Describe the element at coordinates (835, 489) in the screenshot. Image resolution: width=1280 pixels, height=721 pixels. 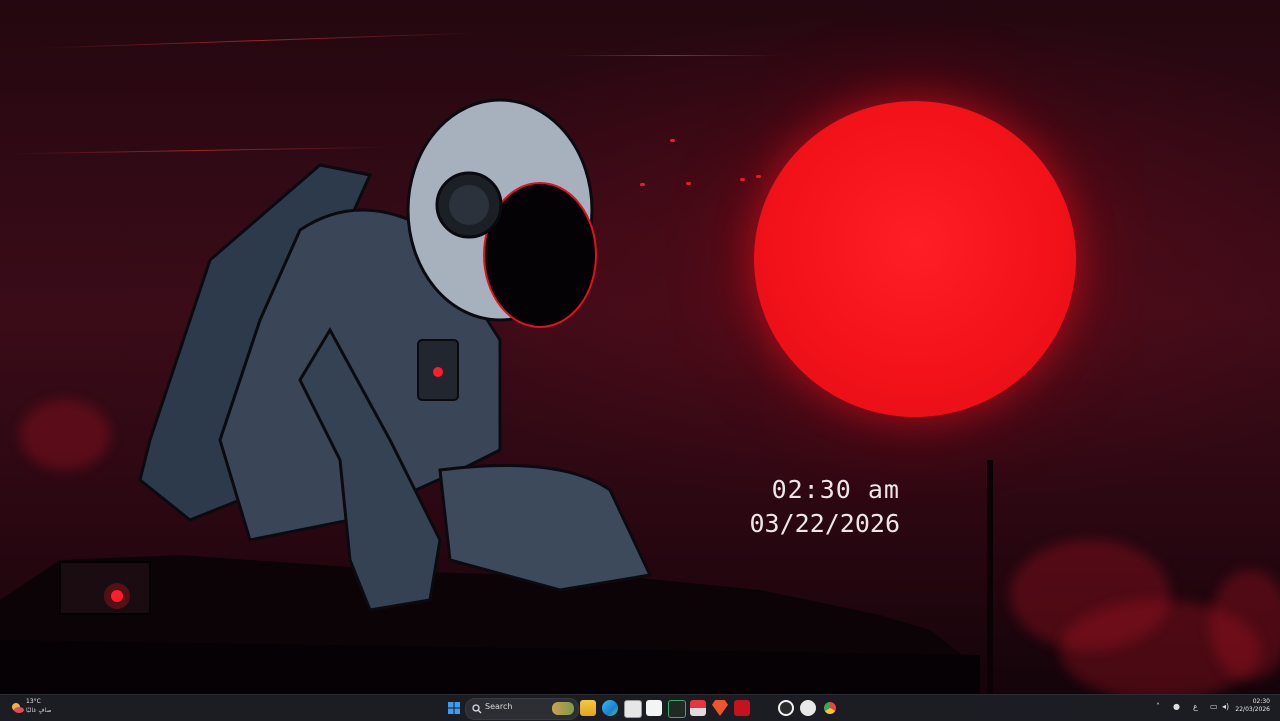
I see `clock-time: 02:30 am` at that location.